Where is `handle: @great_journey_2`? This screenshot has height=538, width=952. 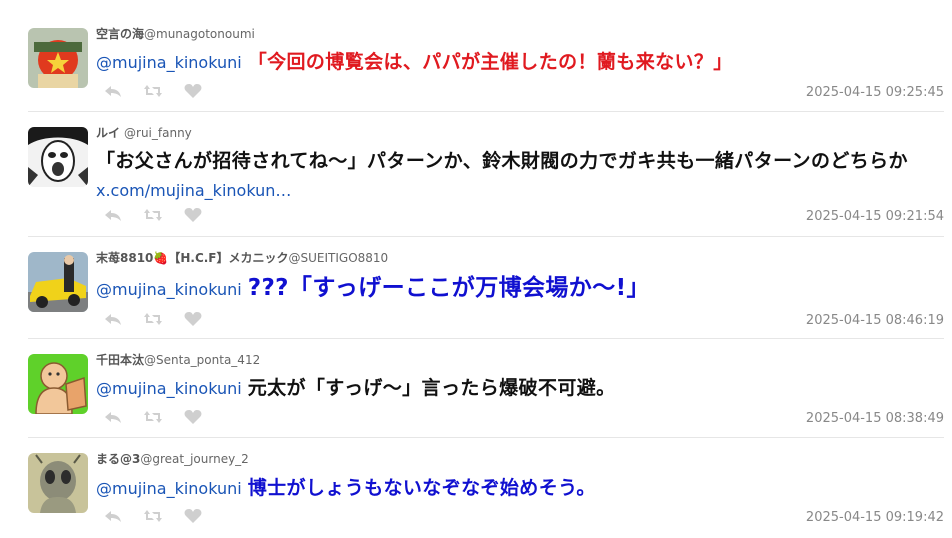
handle: @great_journey_2 is located at coordinates (194, 459).